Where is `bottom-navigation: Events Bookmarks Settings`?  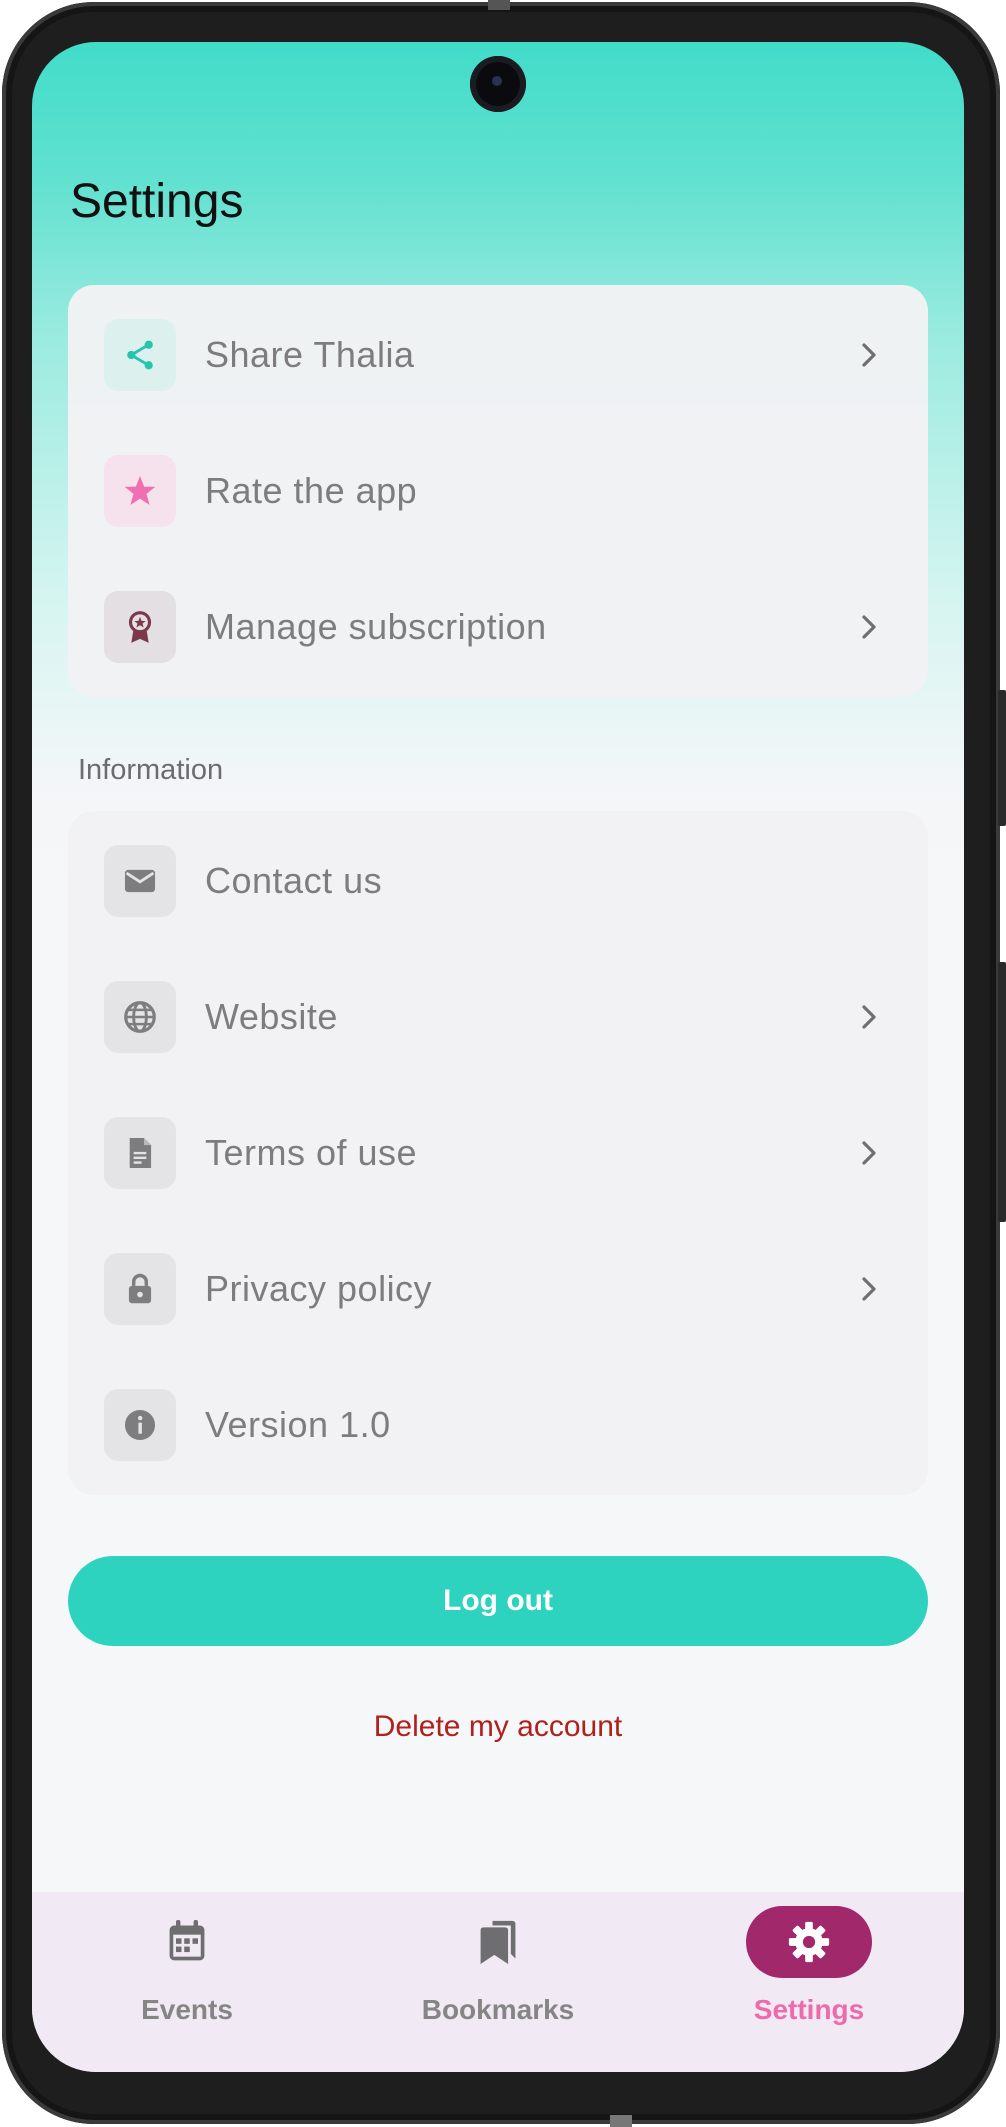
bottom-navigation: Events Bookmarks Settings is located at coordinates (498, 1982).